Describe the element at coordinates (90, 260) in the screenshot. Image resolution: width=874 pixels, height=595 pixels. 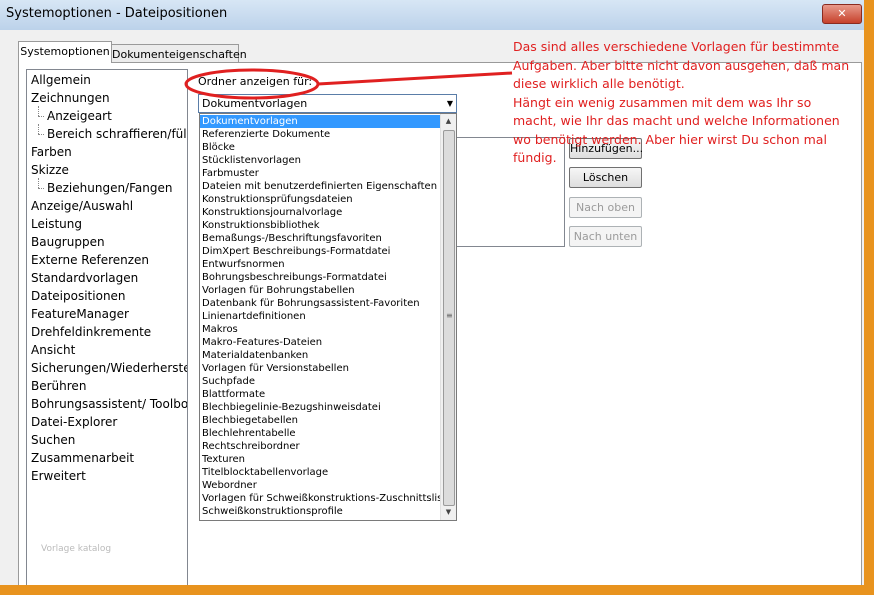
I see `sidebar-item-externe-referenzen: Externe Referenzen` at that location.